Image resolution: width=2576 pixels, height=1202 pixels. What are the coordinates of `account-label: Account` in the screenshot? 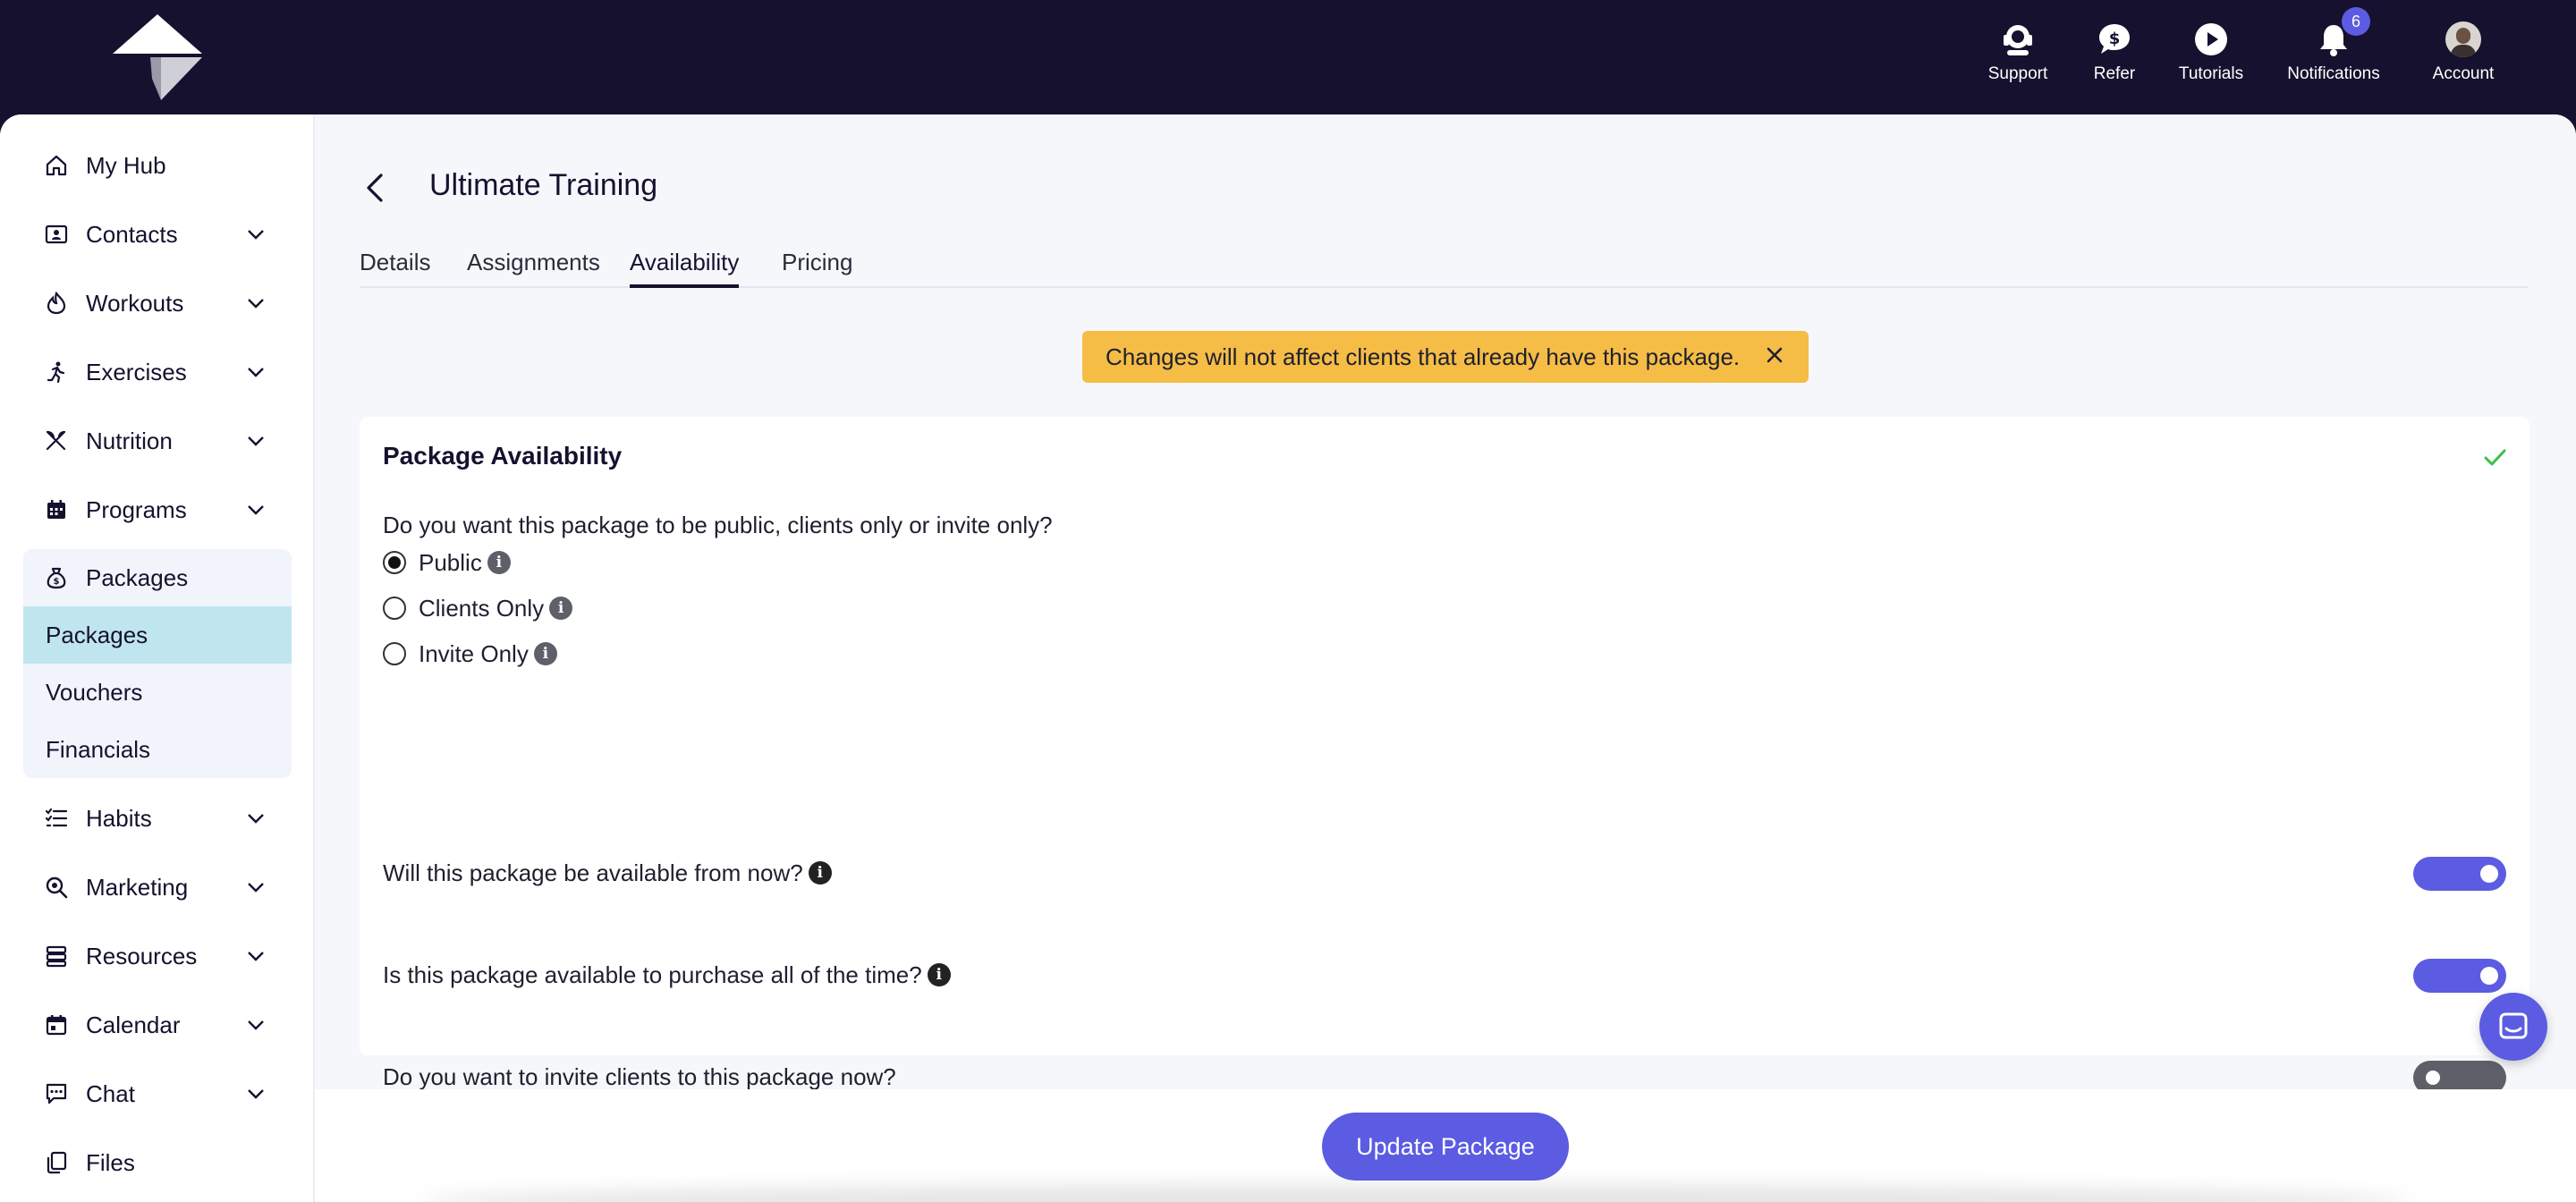 It's located at (2463, 73).